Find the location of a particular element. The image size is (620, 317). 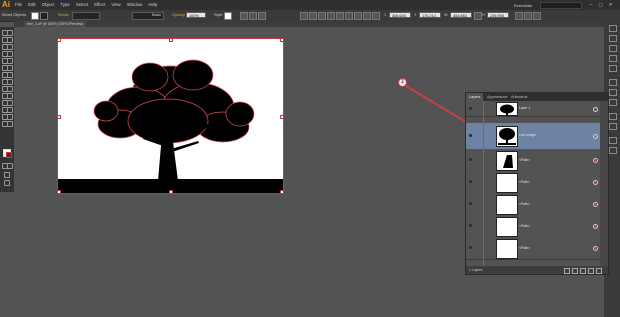

menu-effect: Effect is located at coordinates (99, 5).